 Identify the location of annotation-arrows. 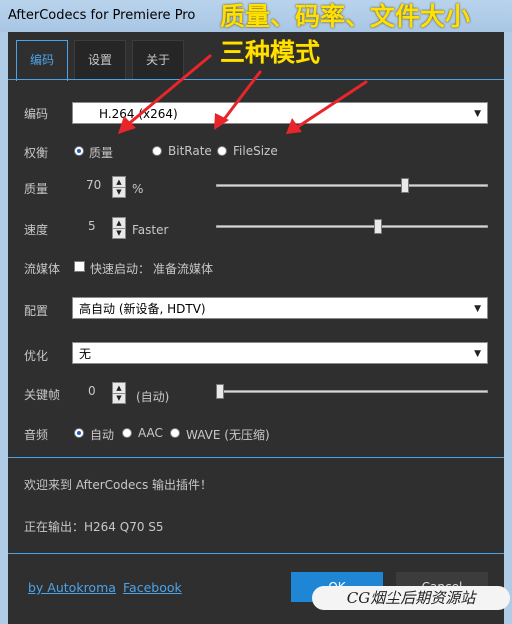
(243, 94).